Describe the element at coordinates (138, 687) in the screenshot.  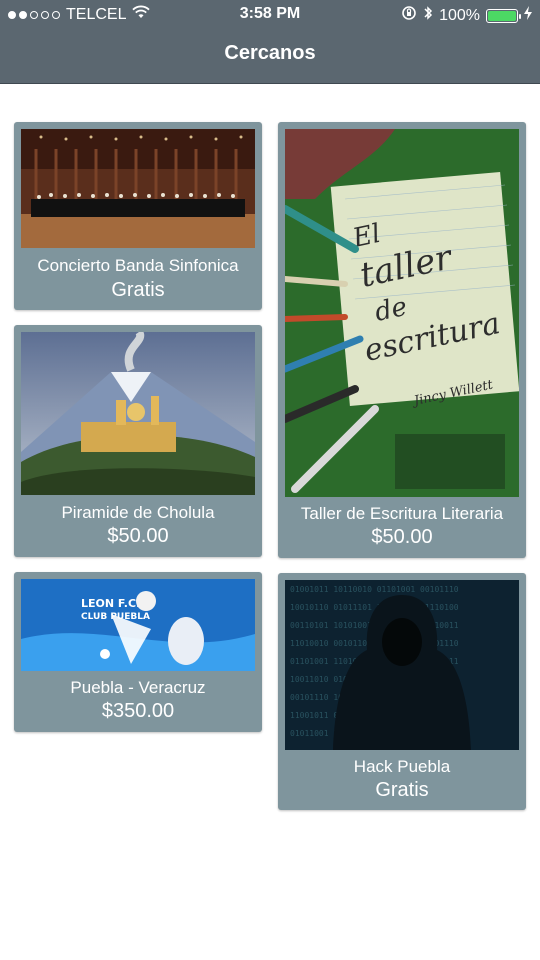
I see `event-name: Puebla - Veracruz` at that location.